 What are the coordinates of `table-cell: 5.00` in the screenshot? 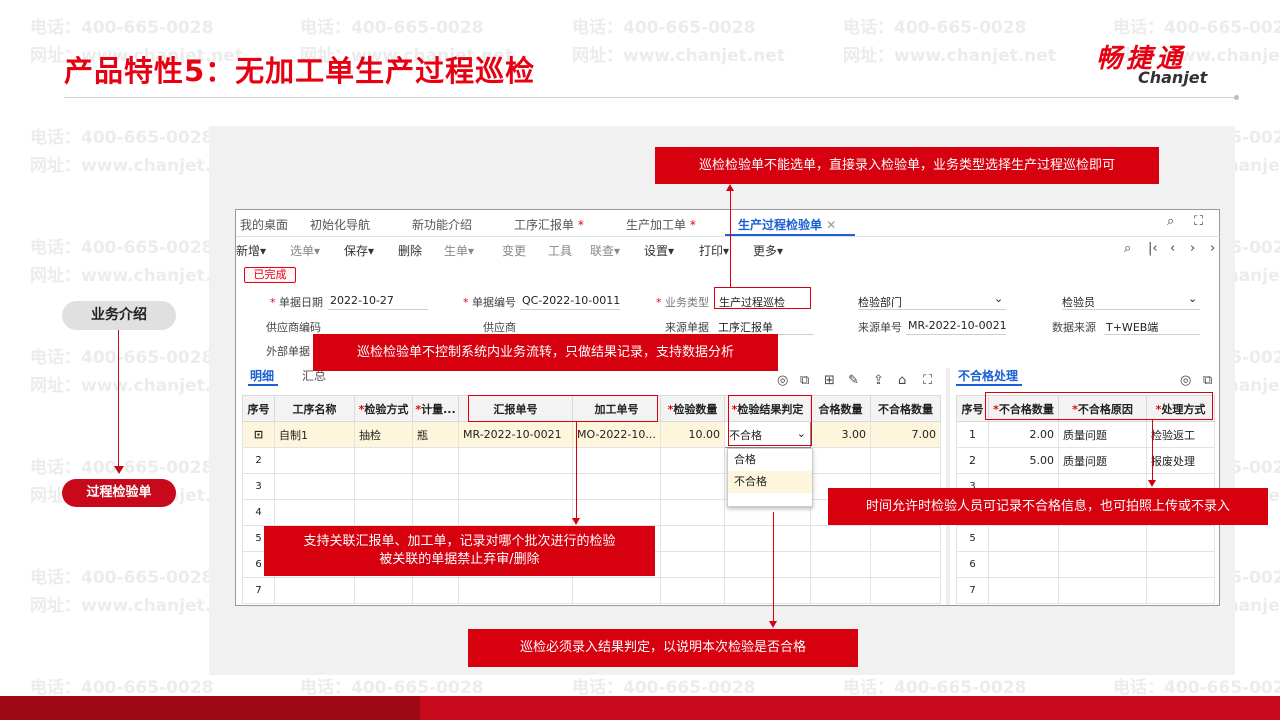 It's located at (1023, 460).